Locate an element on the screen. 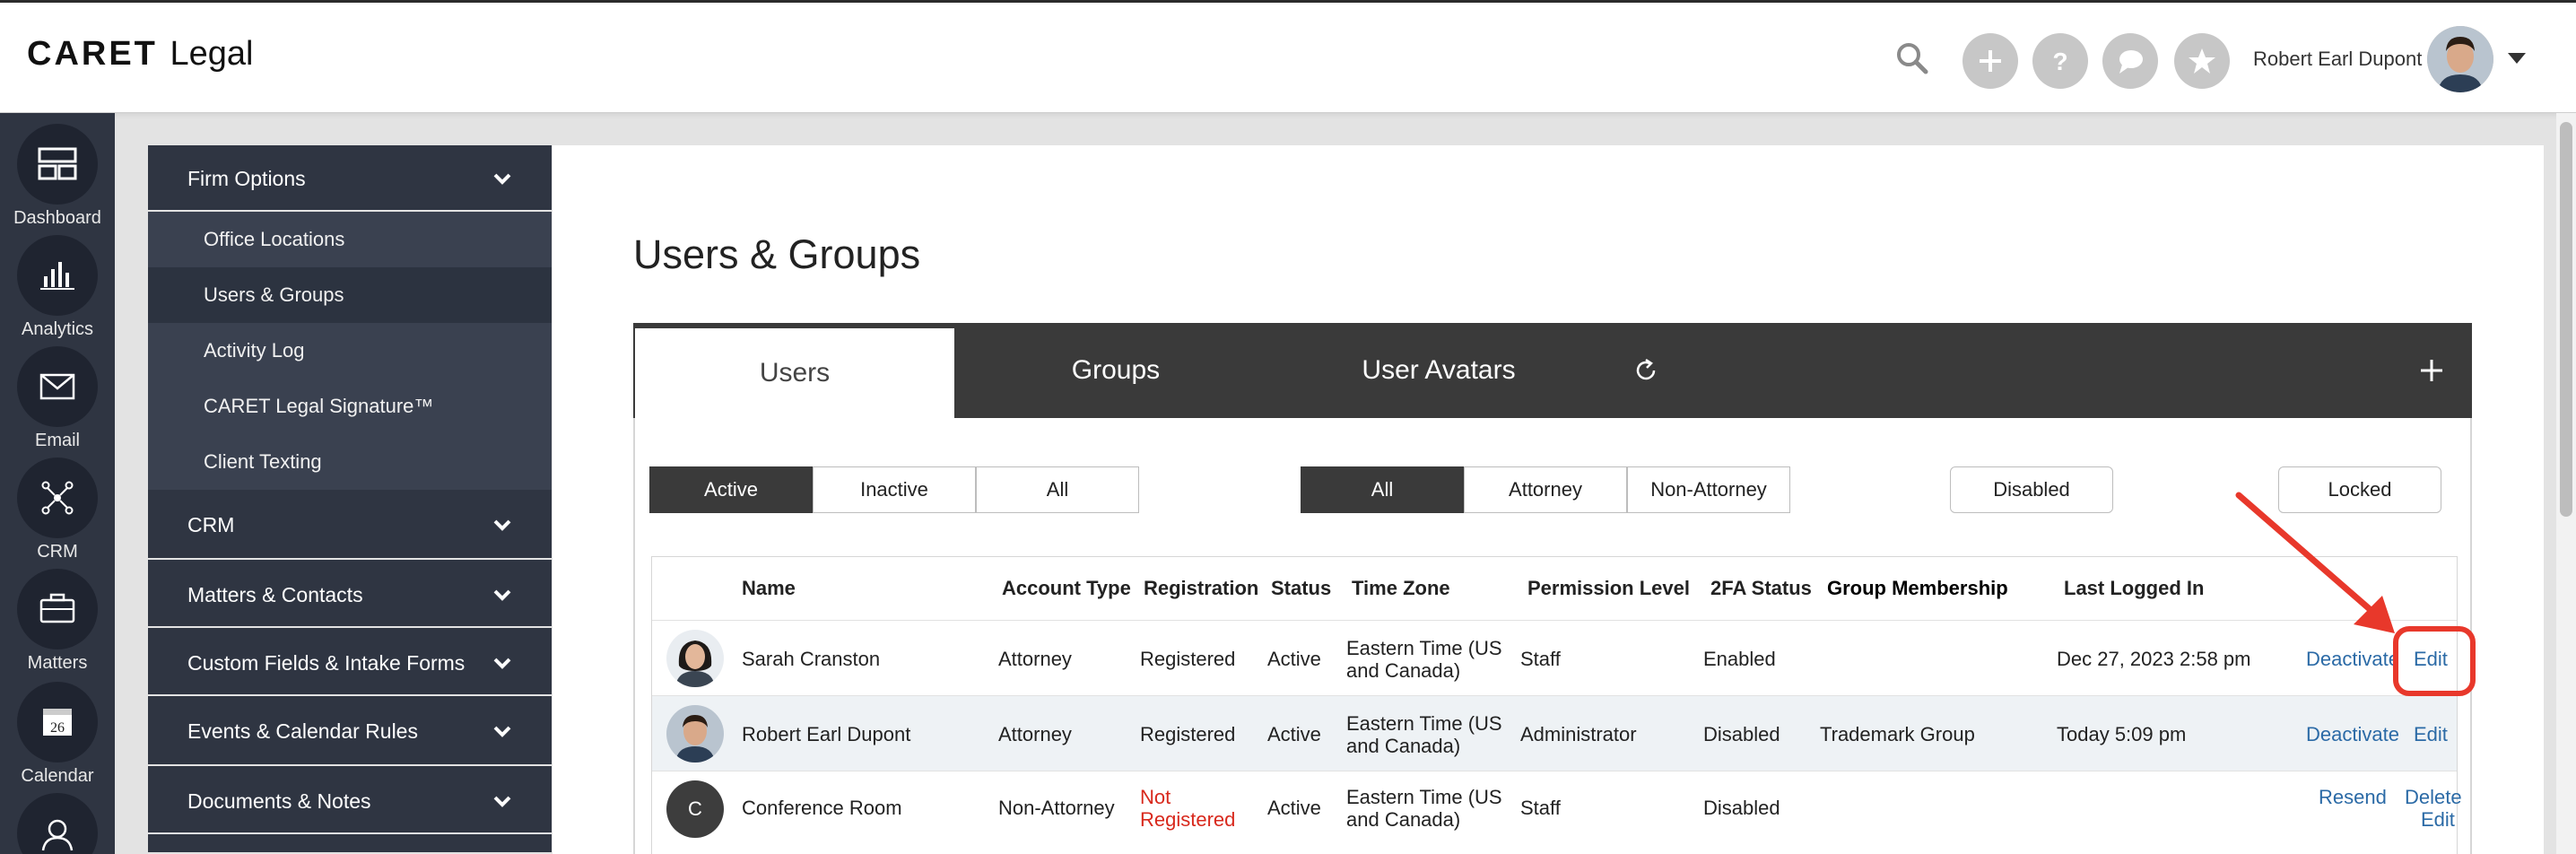 This screenshot has height=854, width=2576. cell-last-login: Dec 27, 2023 2:58 pm is located at coordinates (2154, 659).